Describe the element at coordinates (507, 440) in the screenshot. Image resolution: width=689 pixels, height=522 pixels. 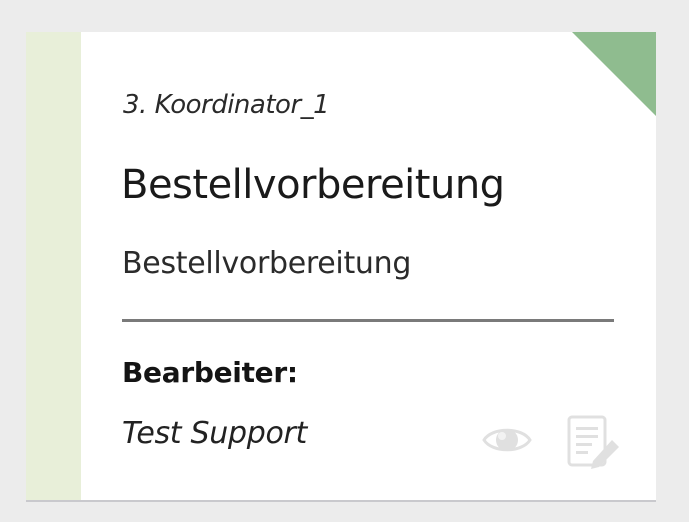
I see `eye-icon` at that location.